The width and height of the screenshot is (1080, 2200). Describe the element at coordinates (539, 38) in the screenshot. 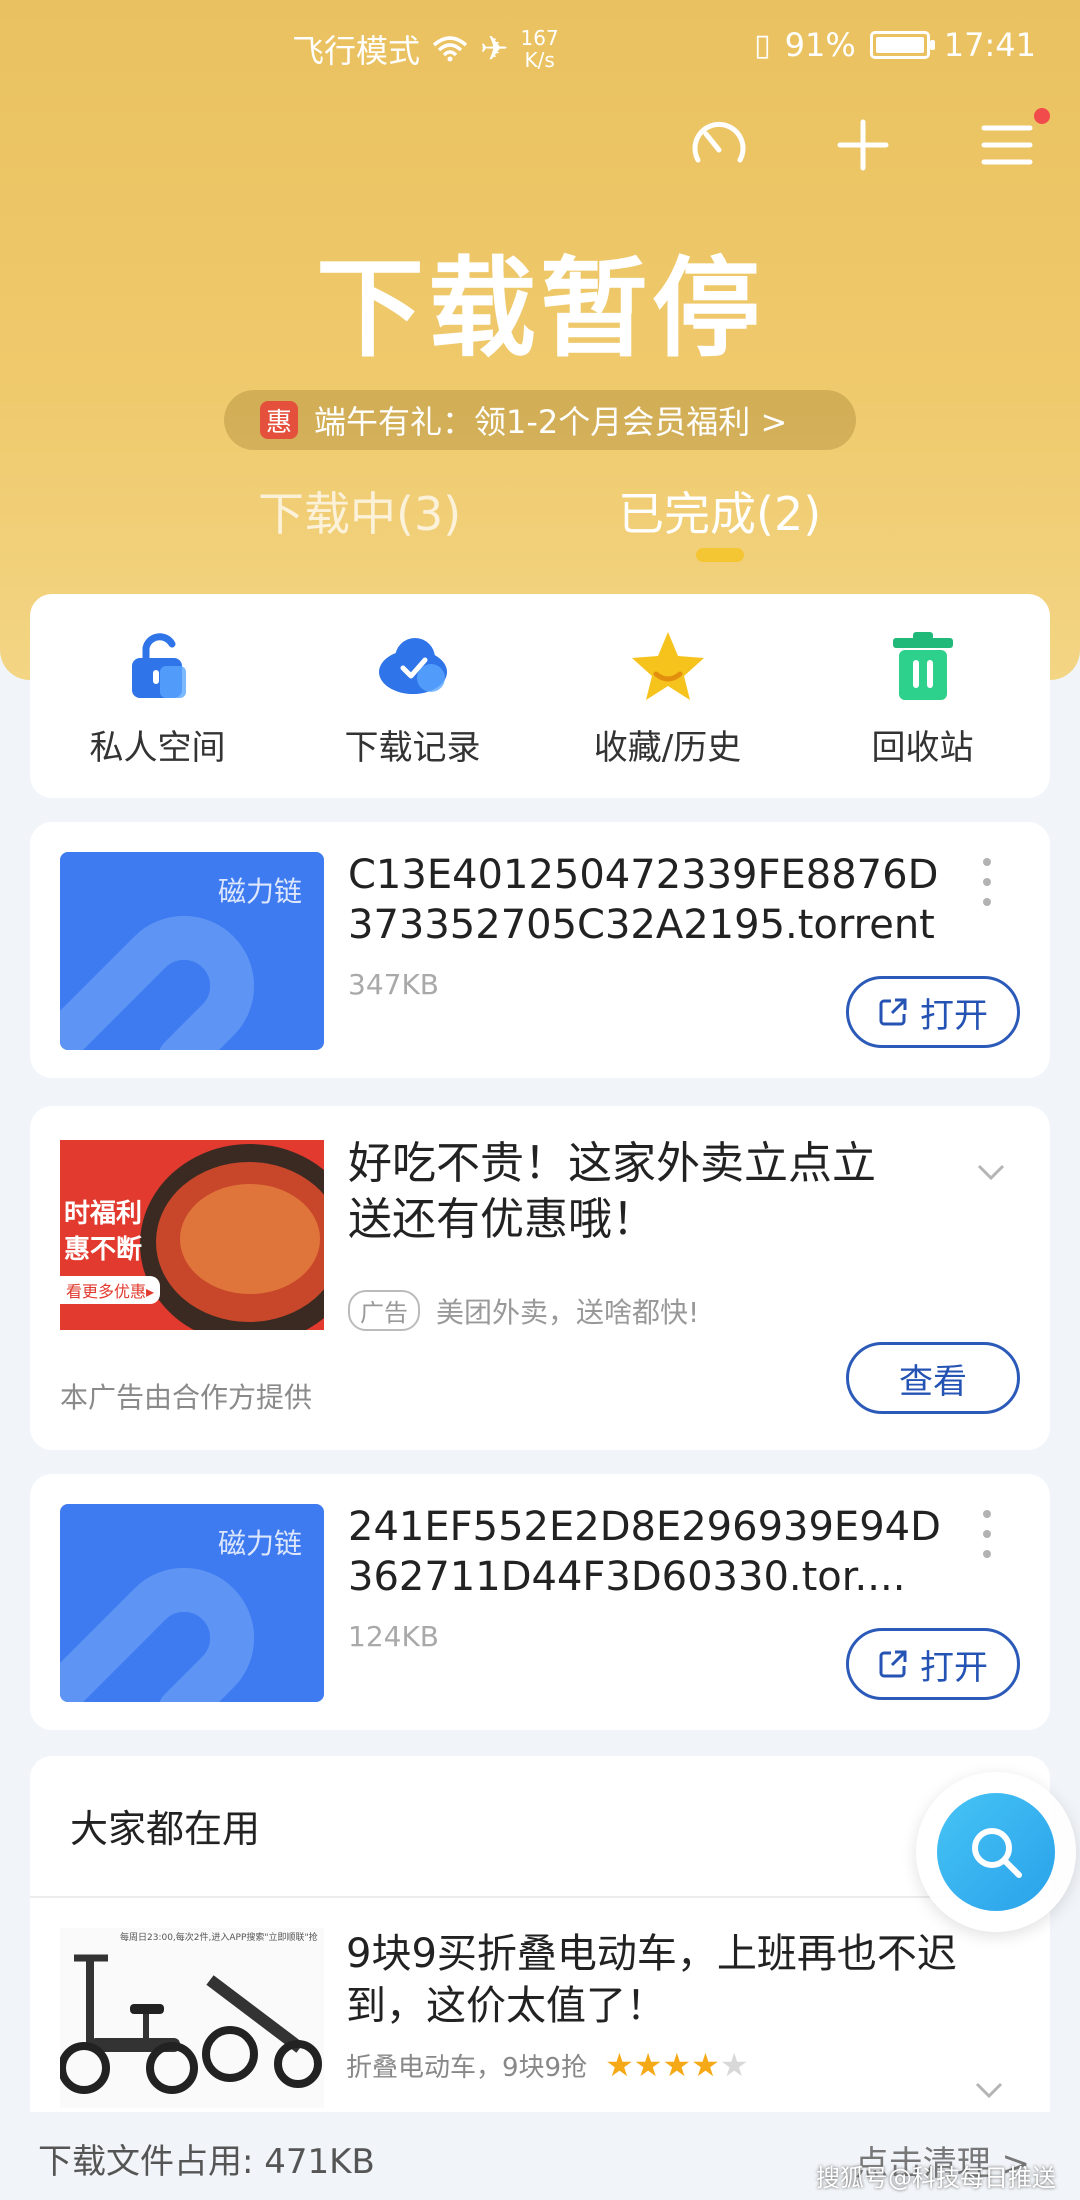

I see `network-speed-value: 167` at that location.